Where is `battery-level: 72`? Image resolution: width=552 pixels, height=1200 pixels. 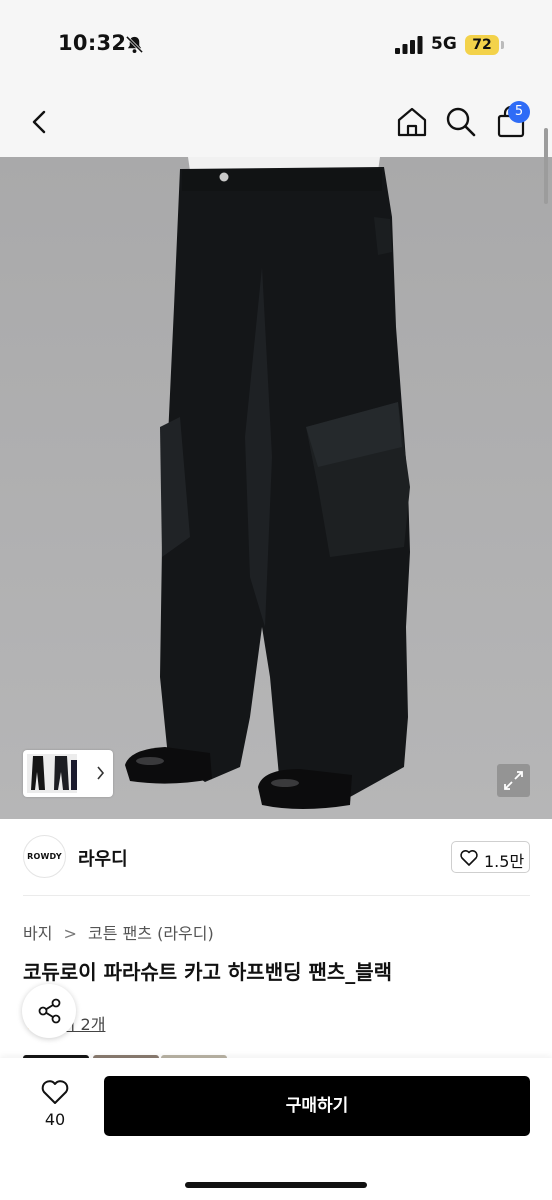 battery-level: 72 is located at coordinates (482, 45).